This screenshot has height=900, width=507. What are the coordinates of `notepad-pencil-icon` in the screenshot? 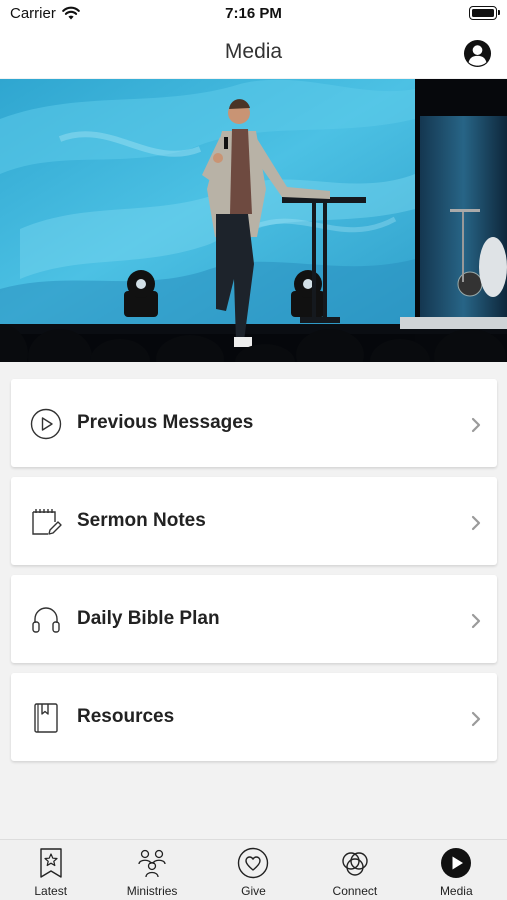 It's located at (47, 522).